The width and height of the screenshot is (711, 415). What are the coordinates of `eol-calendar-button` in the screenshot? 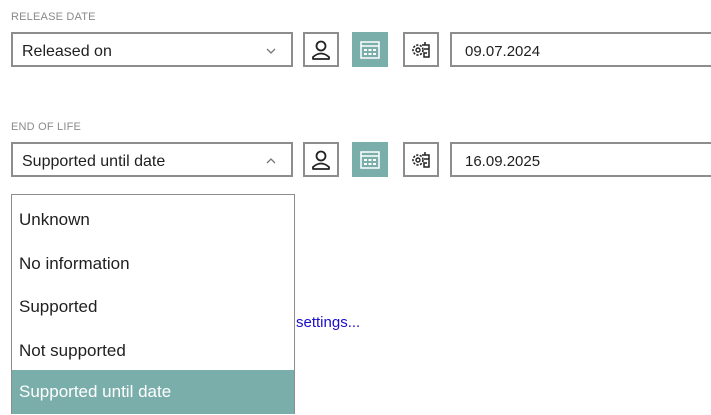 It's located at (370, 159).